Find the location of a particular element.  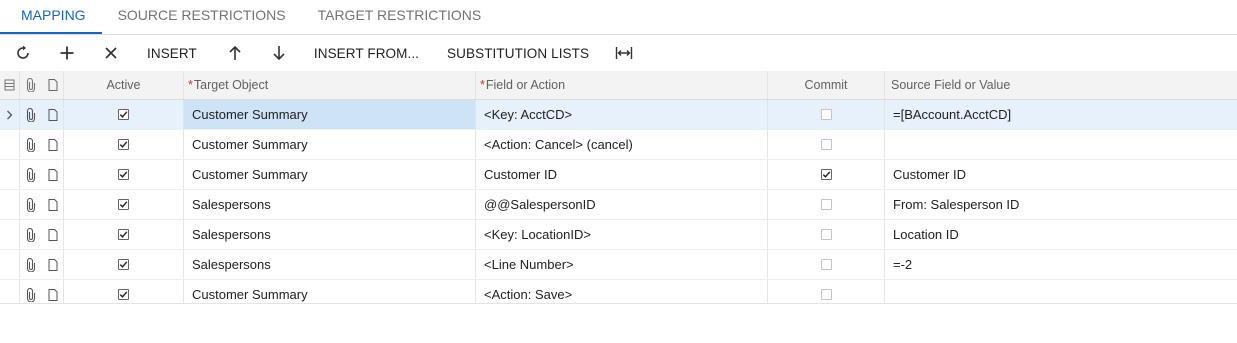

table-row: Salespersons <Line Number> =-2 is located at coordinates (618, 265).